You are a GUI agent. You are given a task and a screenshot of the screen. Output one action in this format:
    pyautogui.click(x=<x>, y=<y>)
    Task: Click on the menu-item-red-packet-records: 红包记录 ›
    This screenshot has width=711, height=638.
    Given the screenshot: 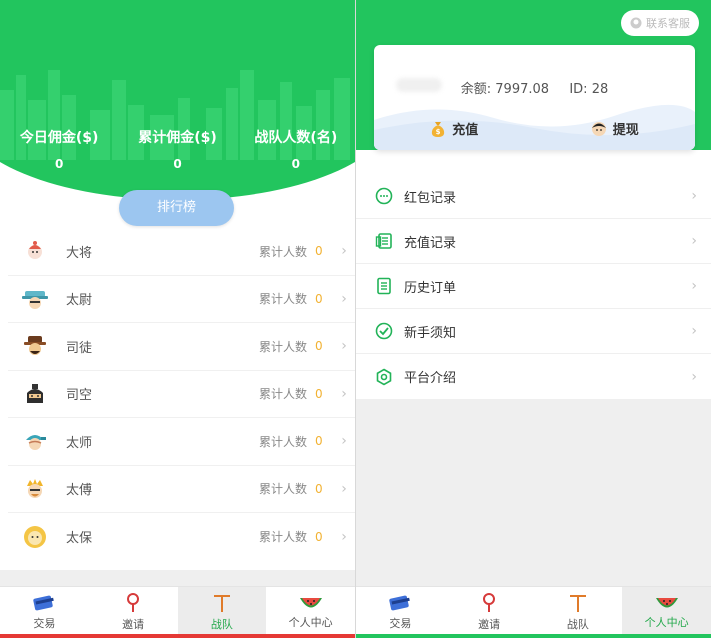 What is the action you would take?
    pyautogui.click(x=533, y=196)
    